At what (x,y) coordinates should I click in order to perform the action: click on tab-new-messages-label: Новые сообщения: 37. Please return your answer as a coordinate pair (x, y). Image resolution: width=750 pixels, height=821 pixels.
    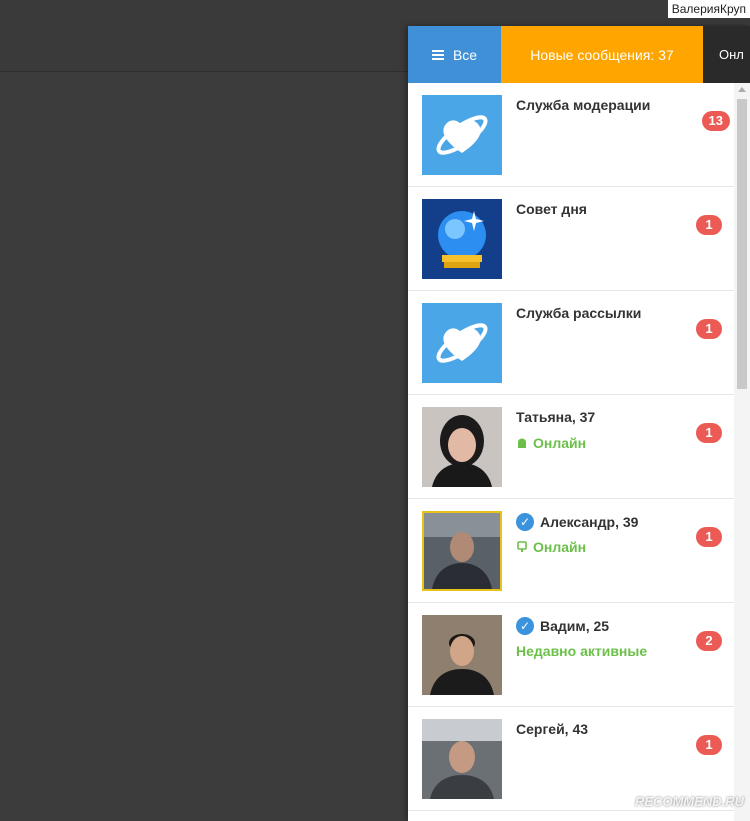
    Looking at the image, I should click on (602, 54).